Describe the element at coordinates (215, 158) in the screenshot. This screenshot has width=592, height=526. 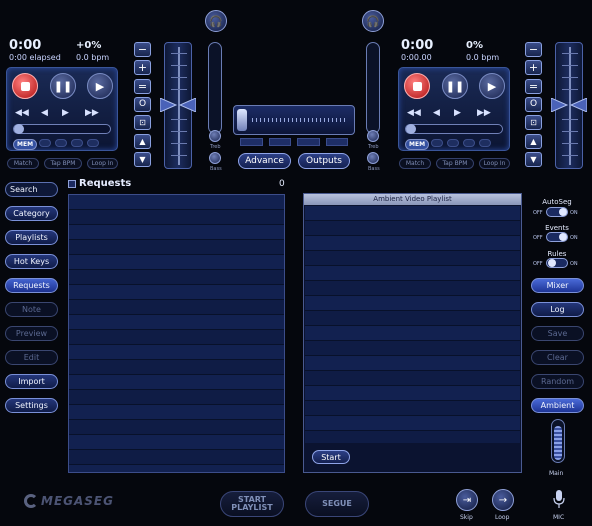
I see `left-bass-knob` at that location.